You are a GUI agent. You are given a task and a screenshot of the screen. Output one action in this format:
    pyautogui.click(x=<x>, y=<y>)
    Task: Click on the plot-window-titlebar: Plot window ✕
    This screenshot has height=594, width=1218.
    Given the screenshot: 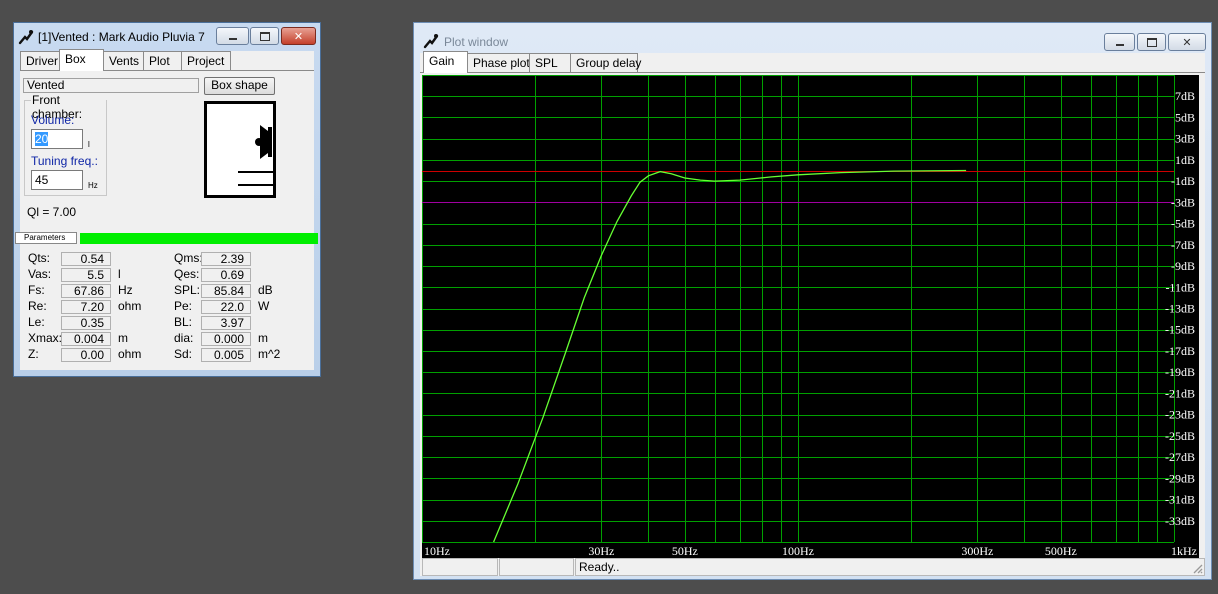 What is the action you would take?
    pyautogui.click(x=812, y=37)
    